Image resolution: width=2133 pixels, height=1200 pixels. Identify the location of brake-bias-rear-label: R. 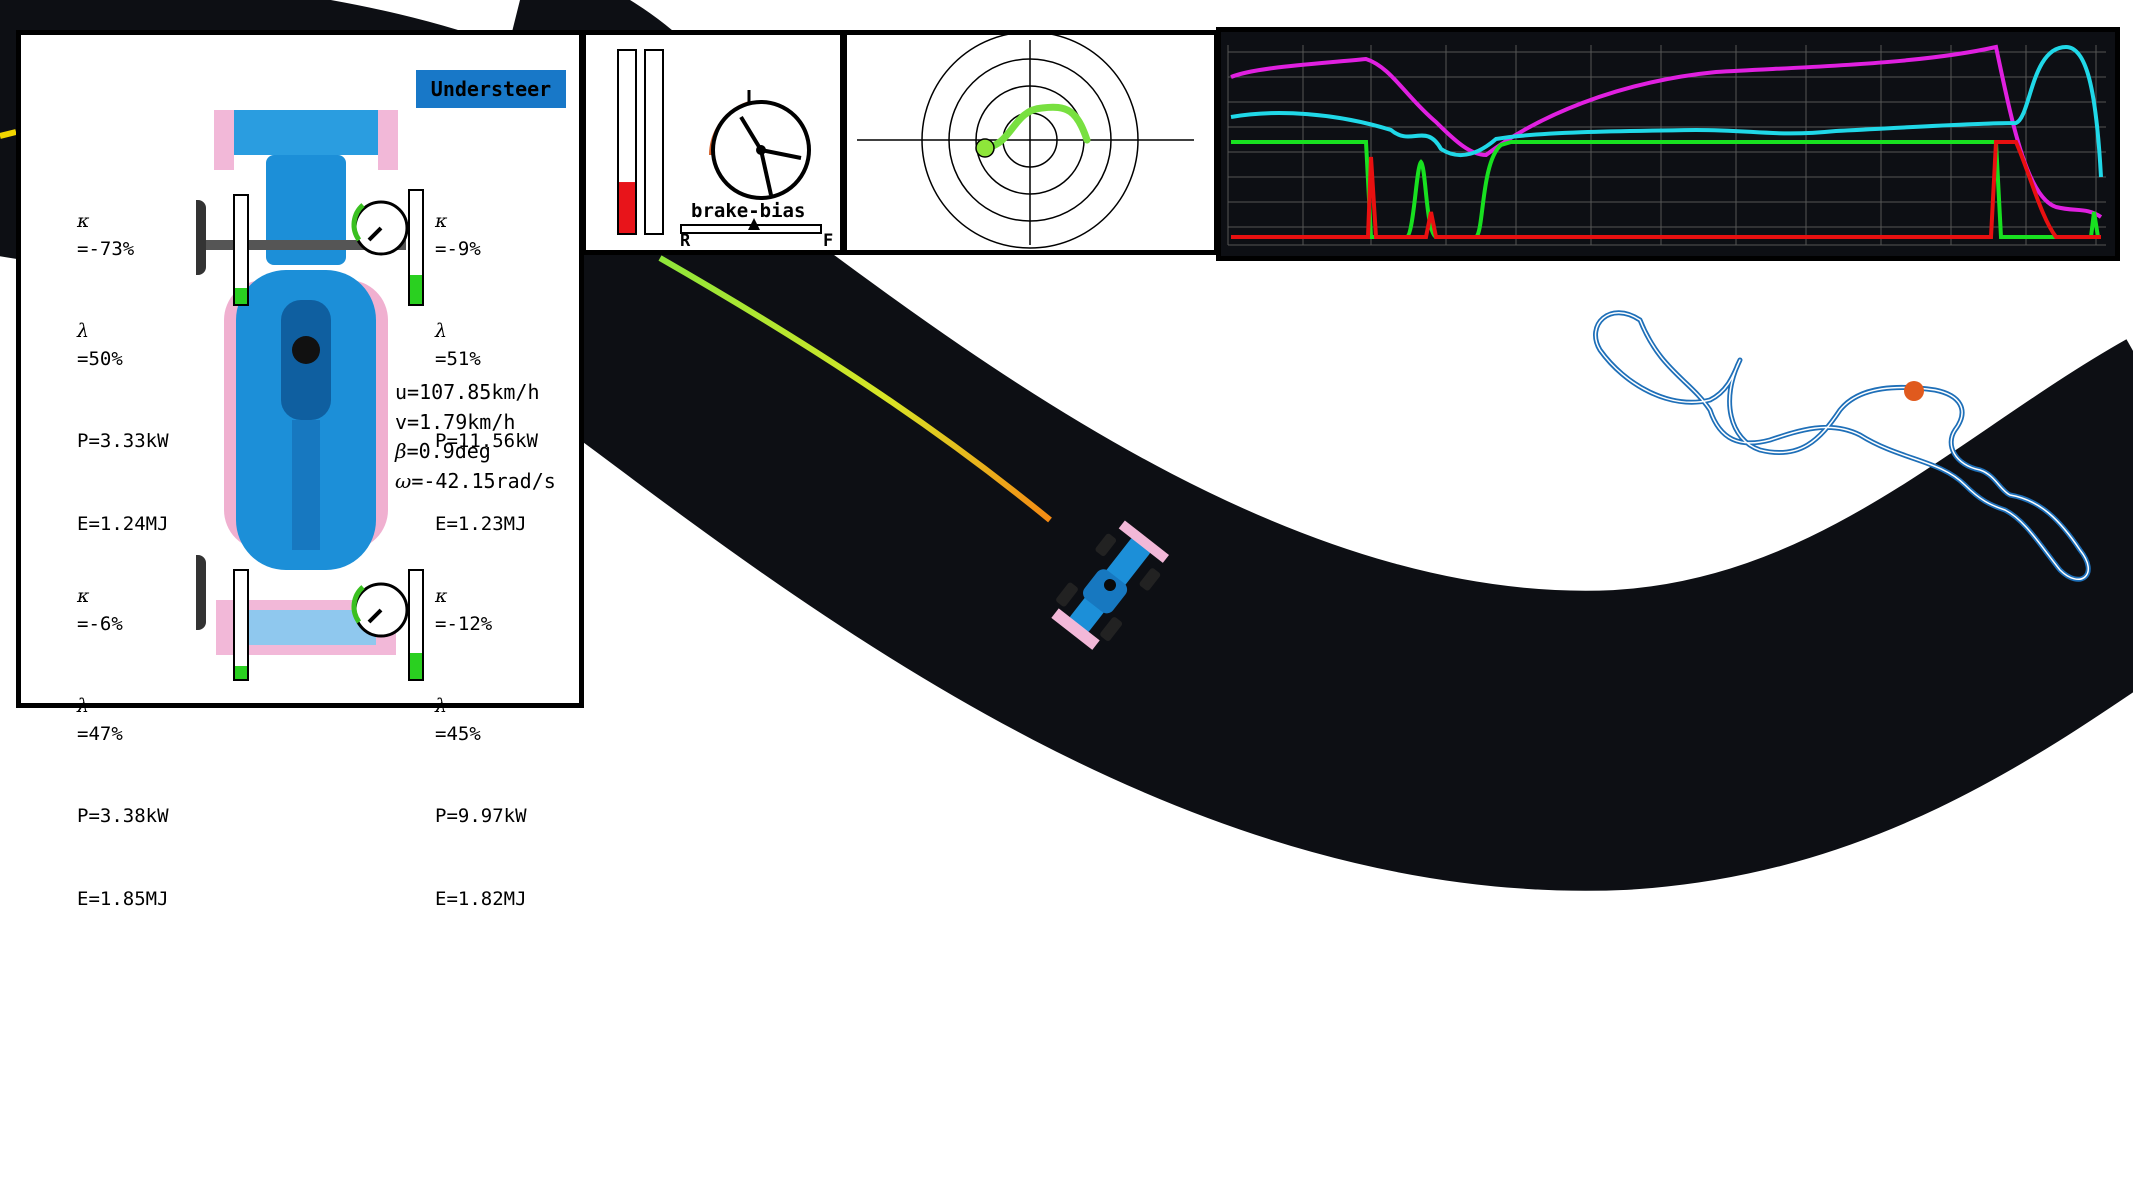
(685, 241).